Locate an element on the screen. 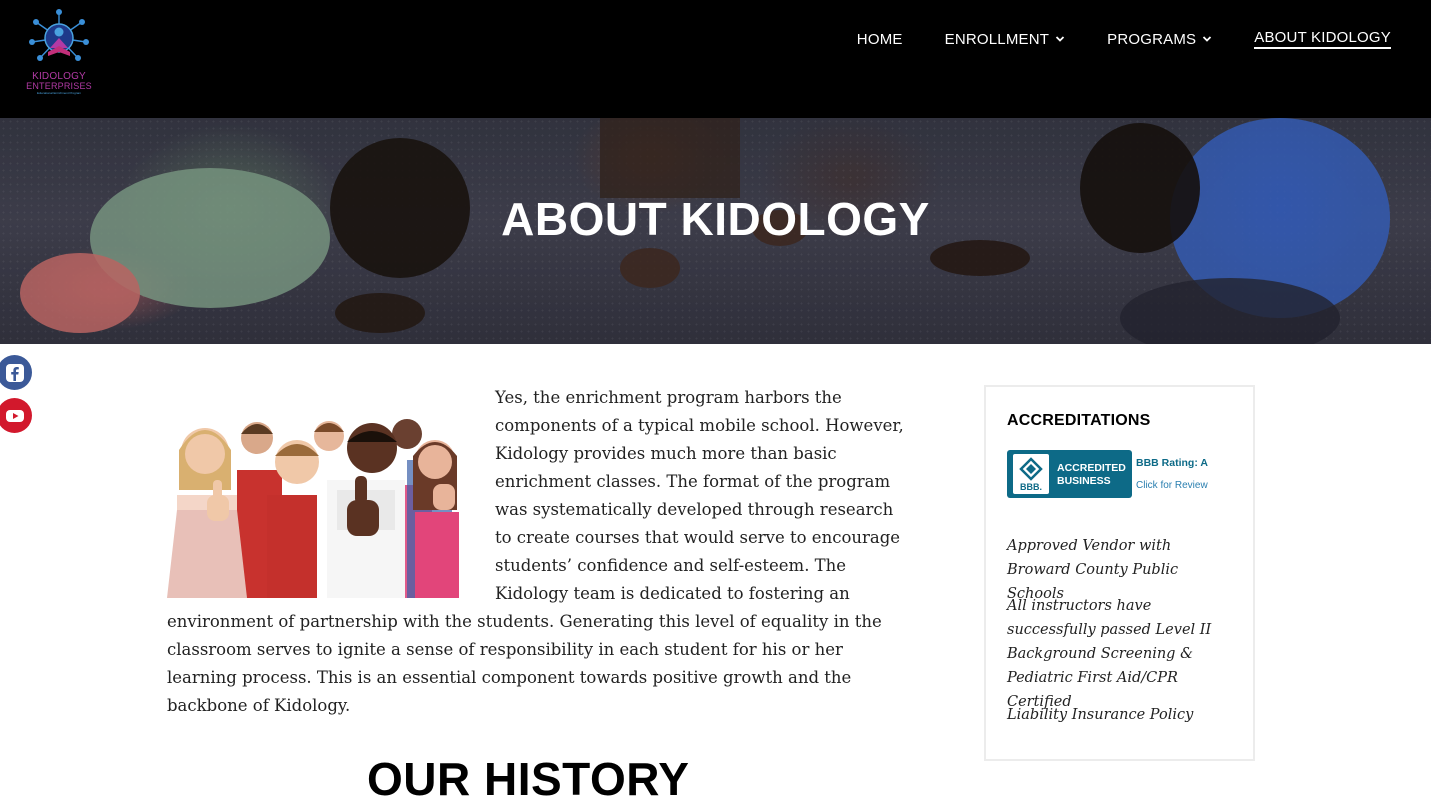 This screenshot has height=799, width=1431. accreditation-item: Liability Insurance Policy is located at coordinates (1100, 715).